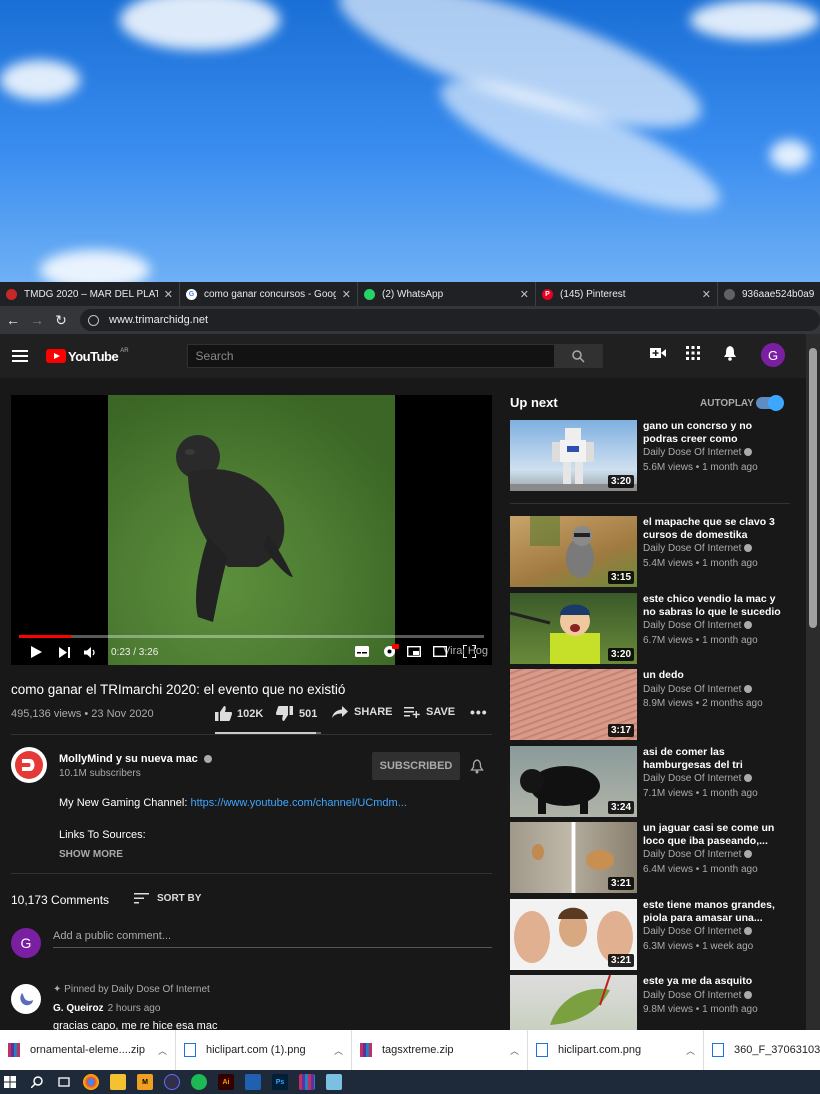 This screenshot has height=1094, width=820. I want to click on miniplayer-icon, so click(414, 651).